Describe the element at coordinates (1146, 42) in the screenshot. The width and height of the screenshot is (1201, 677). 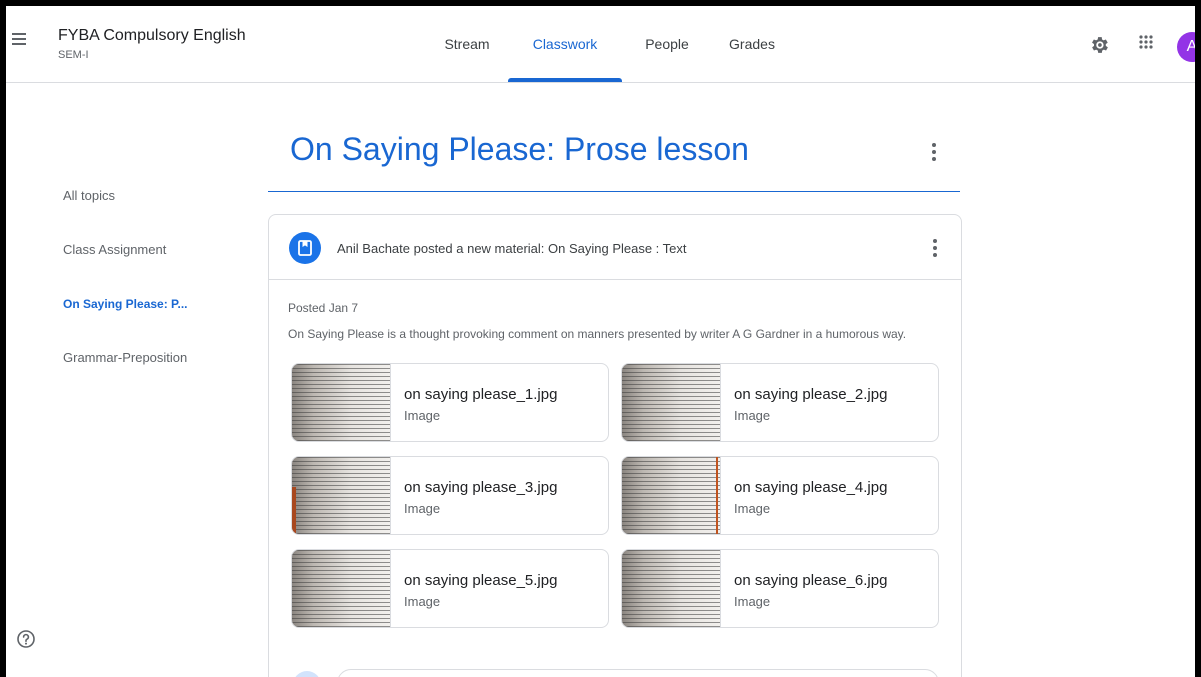
I see `apps-grid-icon` at that location.